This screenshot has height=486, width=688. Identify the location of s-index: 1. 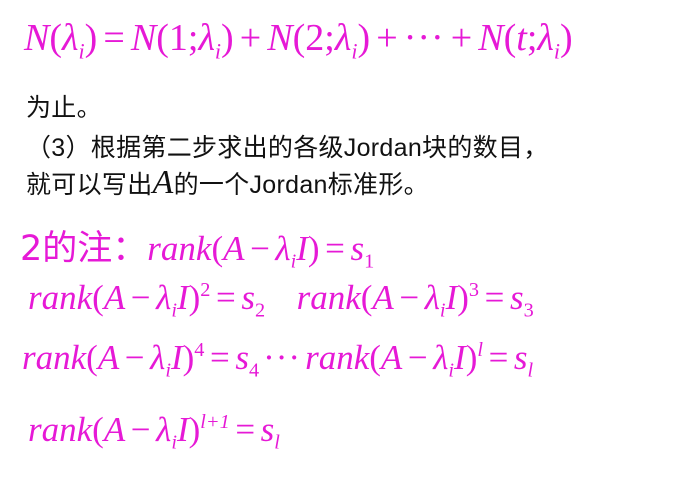
(369, 261).